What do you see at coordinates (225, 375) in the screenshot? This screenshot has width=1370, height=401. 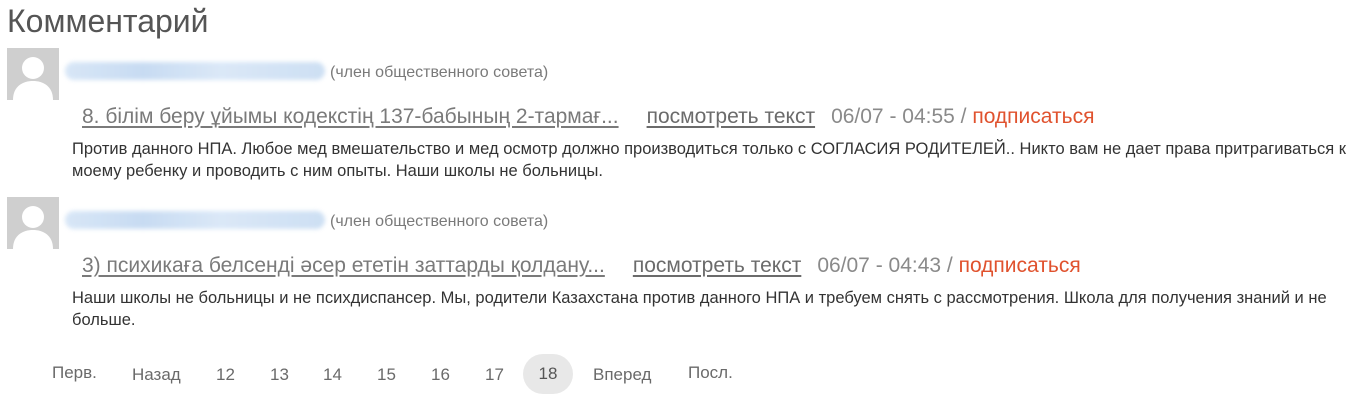 I see `pager-page: 12` at bounding box center [225, 375].